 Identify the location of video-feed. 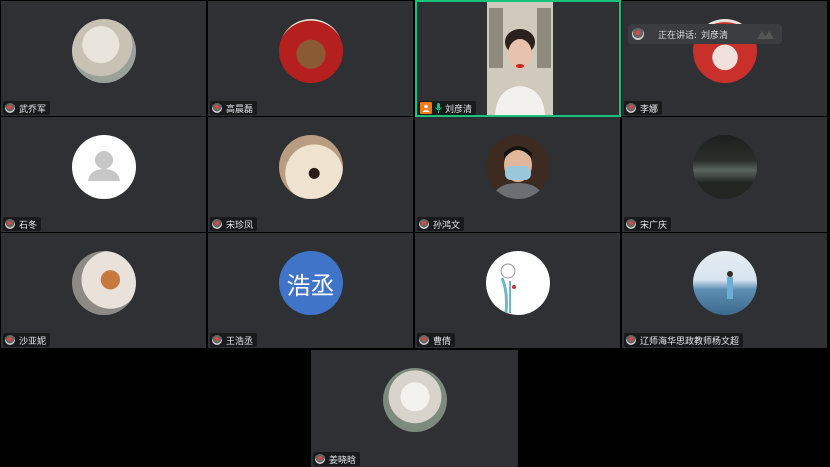
(520, 58).